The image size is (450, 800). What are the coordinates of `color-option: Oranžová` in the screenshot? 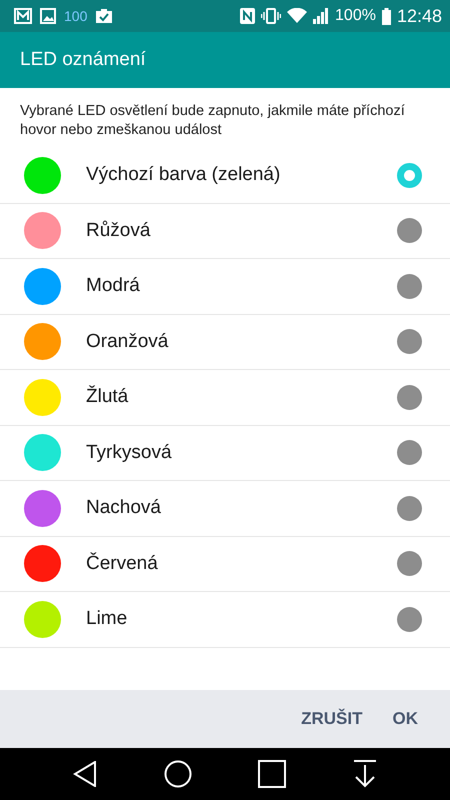 It's located at (225, 342).